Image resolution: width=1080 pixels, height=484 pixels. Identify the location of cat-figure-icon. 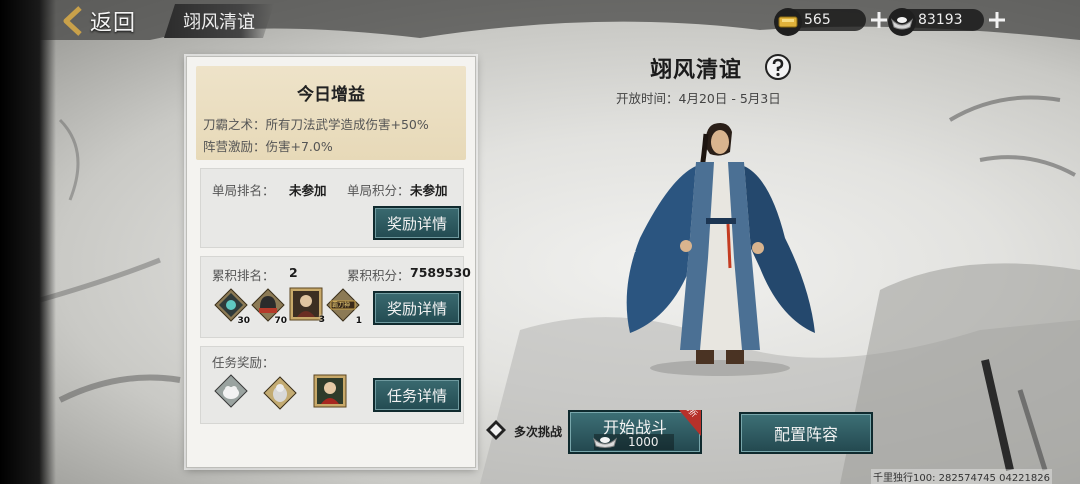
(280, 393).